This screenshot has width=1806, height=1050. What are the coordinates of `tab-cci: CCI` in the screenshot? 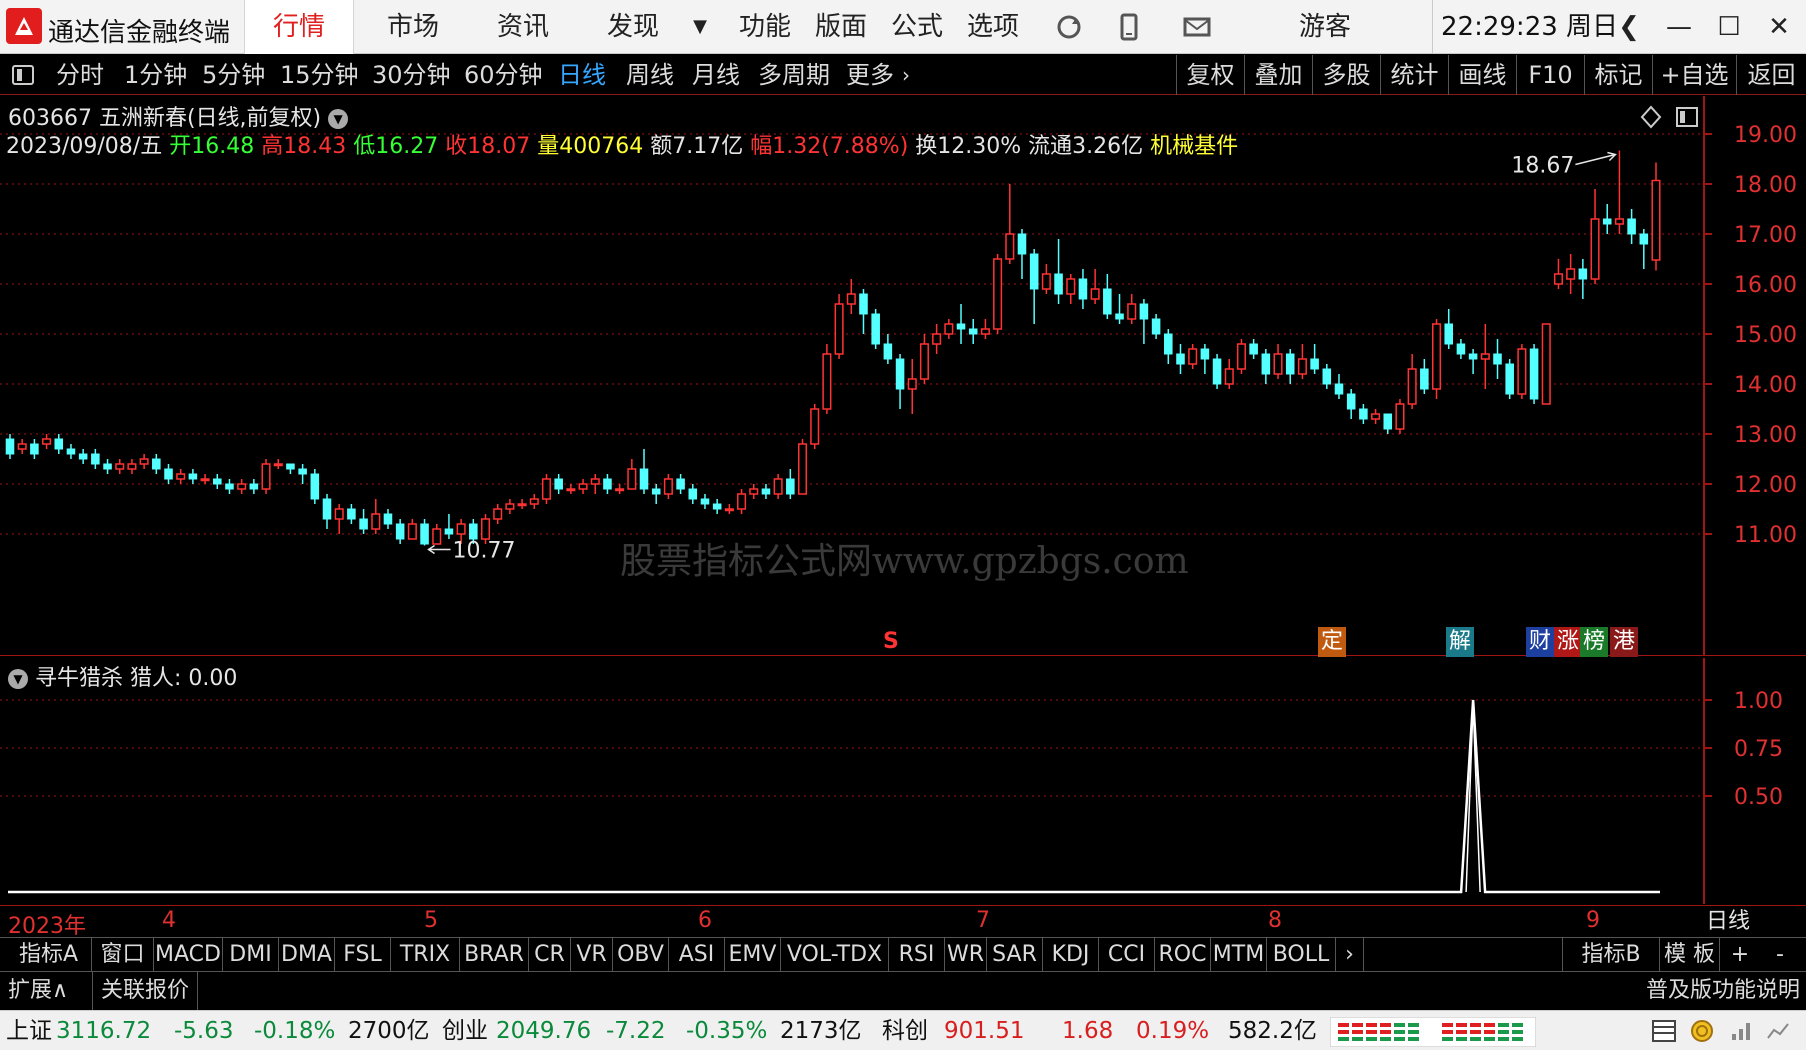 It's located at (1127, 955).